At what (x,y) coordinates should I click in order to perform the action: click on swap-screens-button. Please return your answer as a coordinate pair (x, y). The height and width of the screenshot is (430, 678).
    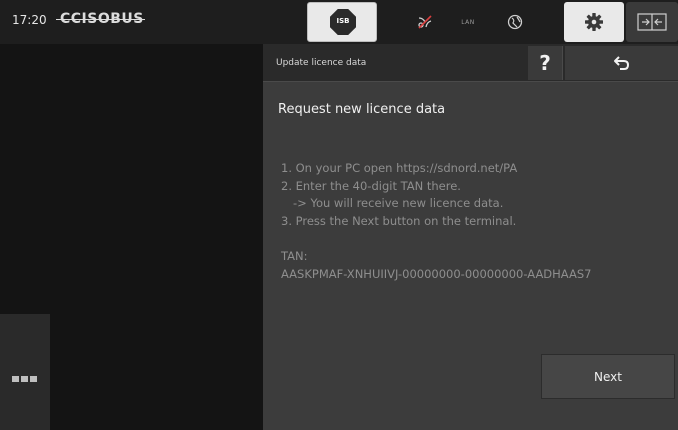
    Looking at the image, I should click on (652, 22).